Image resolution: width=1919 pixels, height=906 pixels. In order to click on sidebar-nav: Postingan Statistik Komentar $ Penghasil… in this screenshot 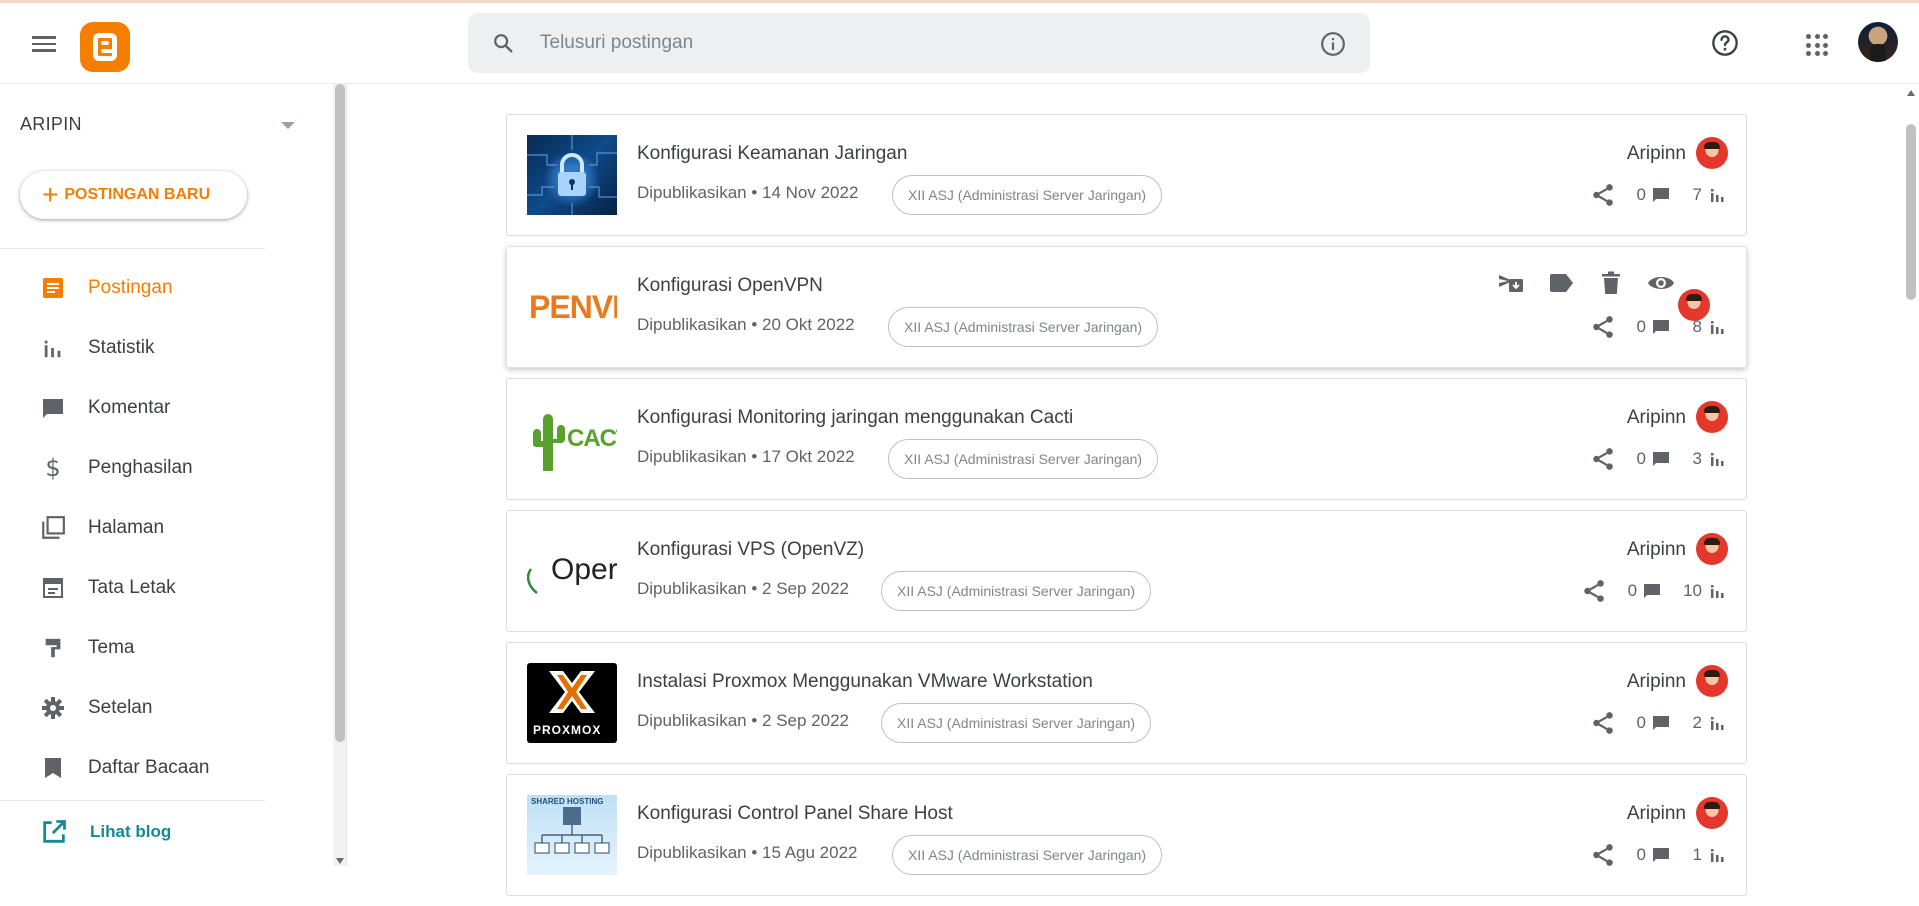, I will do `click(132, 528)`.